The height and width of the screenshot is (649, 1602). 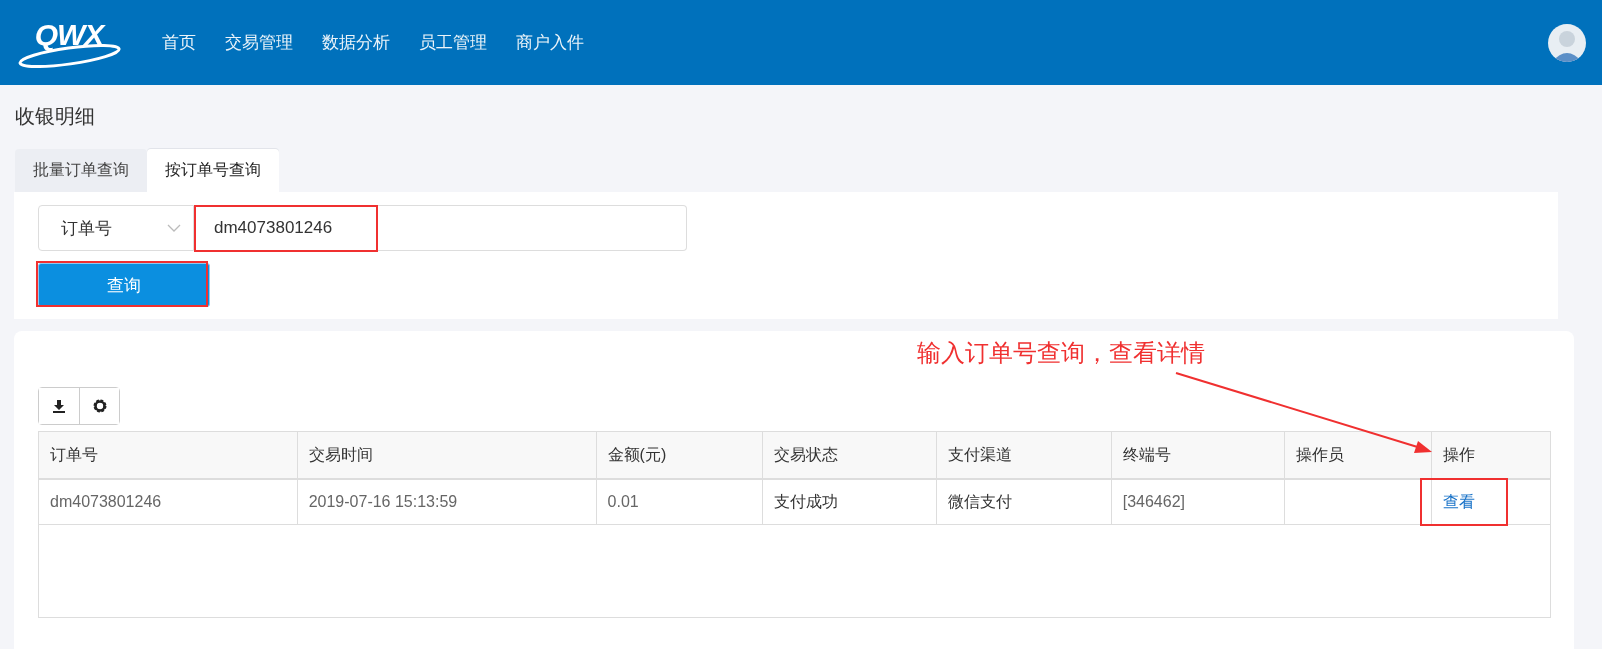 I want to click on column-header: 金额(元), so click(x=679, y=455).